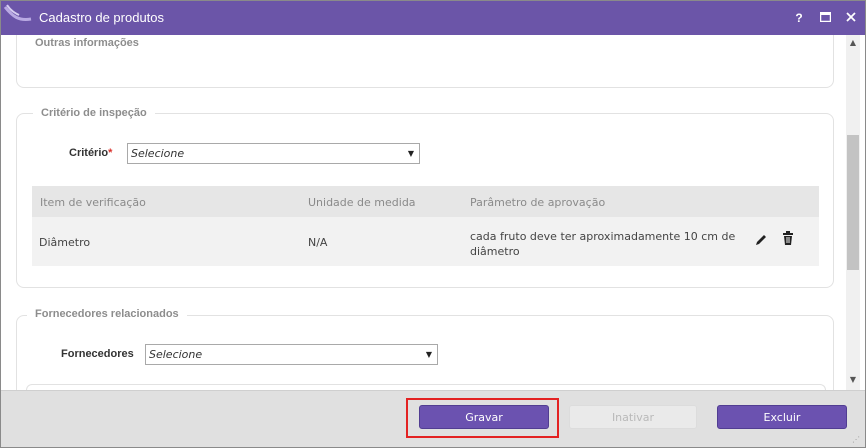  Describe the element at coordinates (789, 239) in the screenshot. I see `trash-icon` at that location.